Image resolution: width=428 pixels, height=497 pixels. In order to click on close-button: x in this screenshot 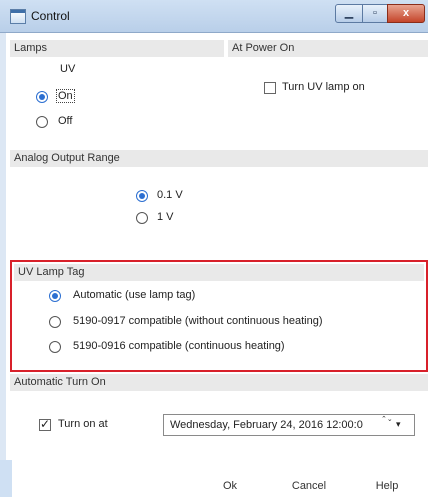, I will do `click(406, 13)`.